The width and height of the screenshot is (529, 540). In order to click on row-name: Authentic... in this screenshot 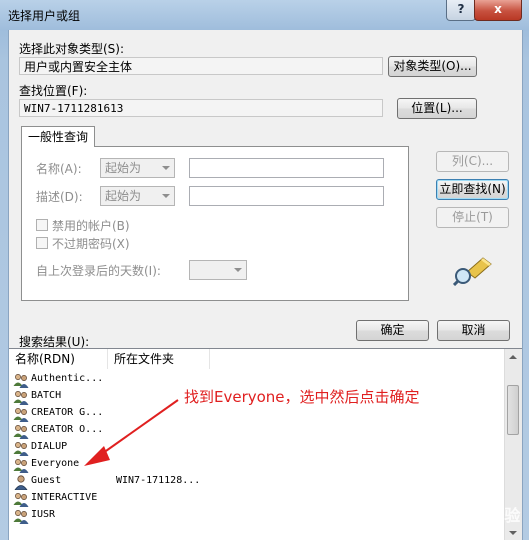, I will do `click(67, 378)`.